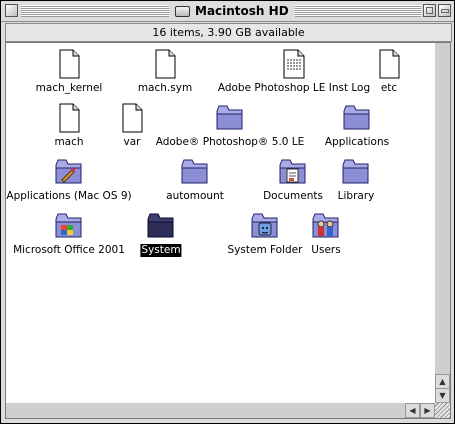 The image size is (455, 424). I want to click on scroll-left-arrow-icon: ◀, so click(412, 410).